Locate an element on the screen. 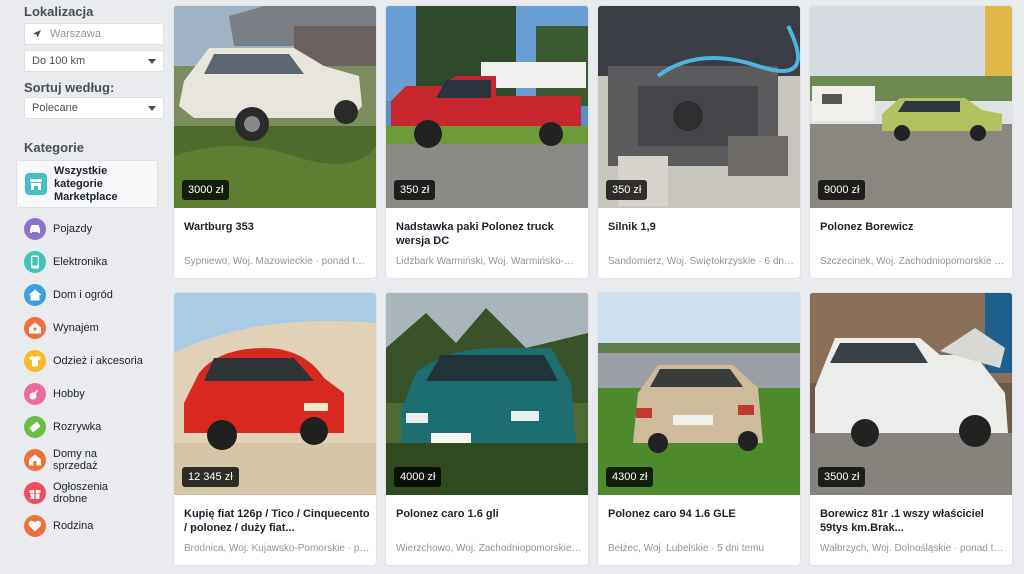 Image resolution: width=1024 pixels, height=574 pixels. listing-title: Silnik 1,9 is located at coordinates (701, 227).